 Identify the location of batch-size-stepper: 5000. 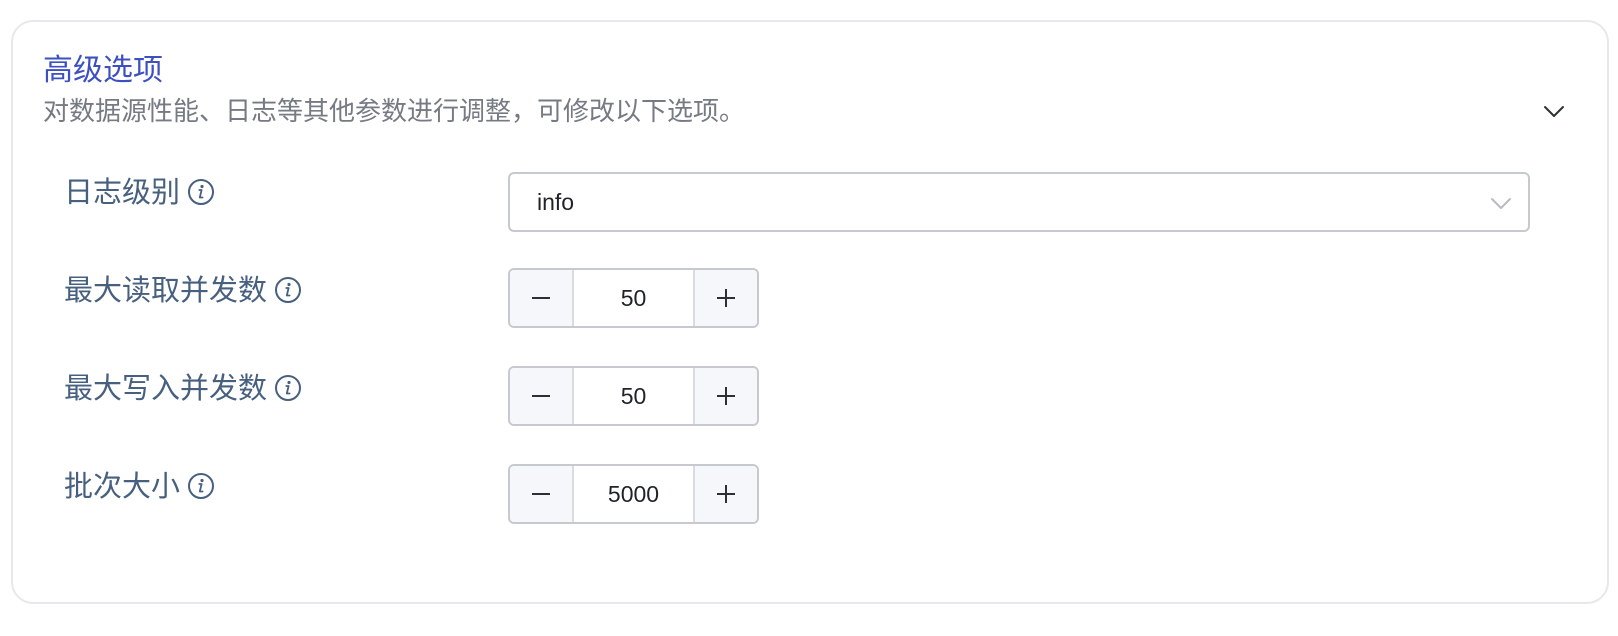
(633, 494).